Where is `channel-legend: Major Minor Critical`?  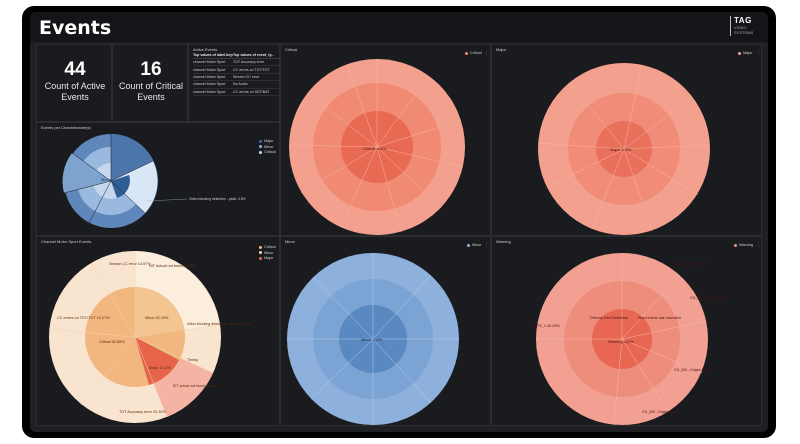
channel-legend: Major Minor Critical is located at coordinates (267, 147).